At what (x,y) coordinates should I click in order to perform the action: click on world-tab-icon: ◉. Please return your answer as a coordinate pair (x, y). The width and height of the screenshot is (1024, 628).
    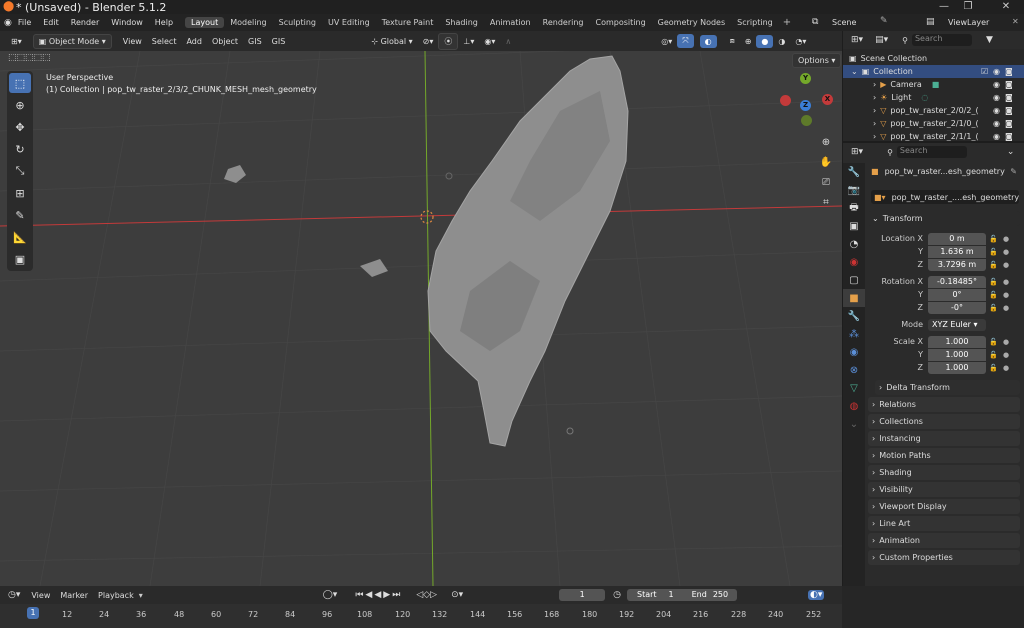
    Looking at the image, I should click on (854, 262).